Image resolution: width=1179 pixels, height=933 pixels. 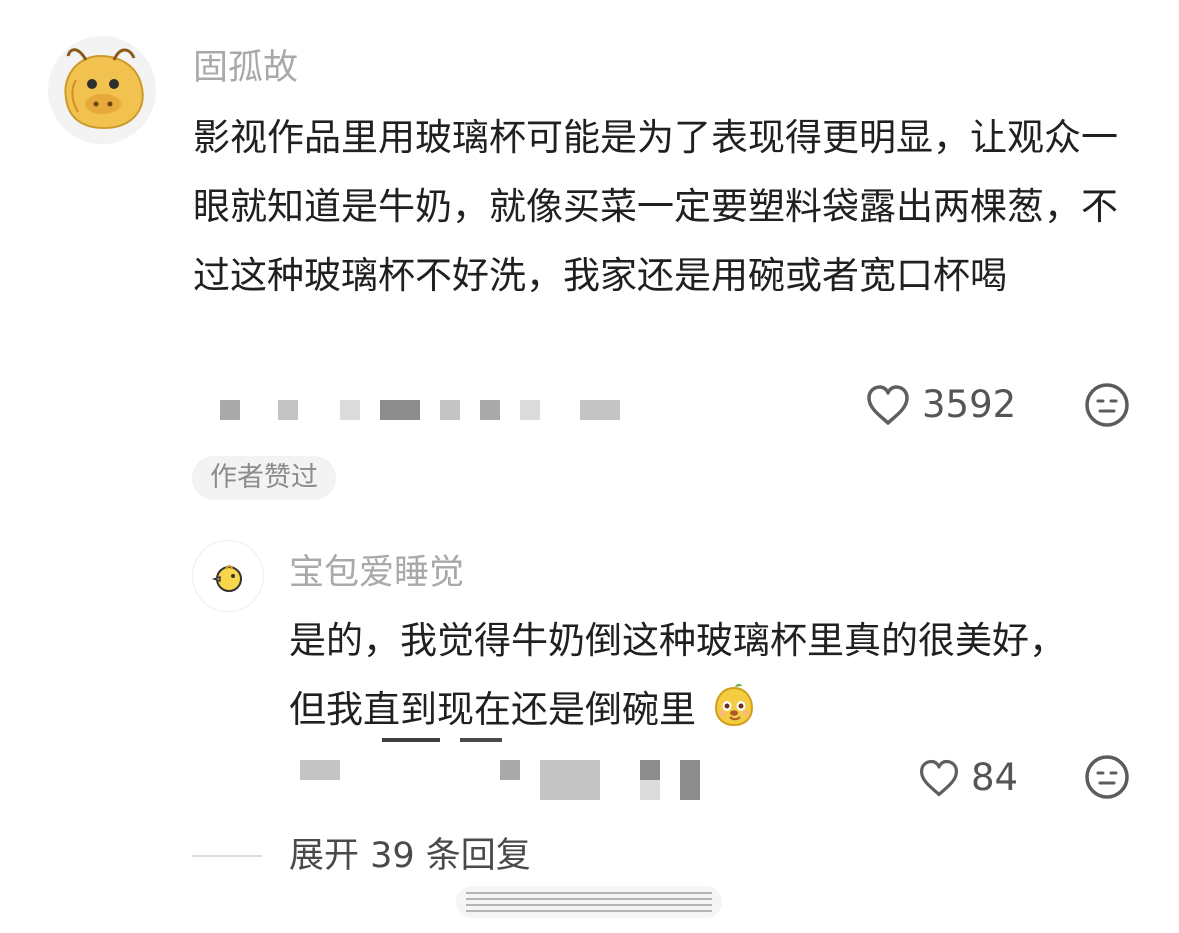 I want to click on reply-meta-redacted, so click(x=505, y=780).